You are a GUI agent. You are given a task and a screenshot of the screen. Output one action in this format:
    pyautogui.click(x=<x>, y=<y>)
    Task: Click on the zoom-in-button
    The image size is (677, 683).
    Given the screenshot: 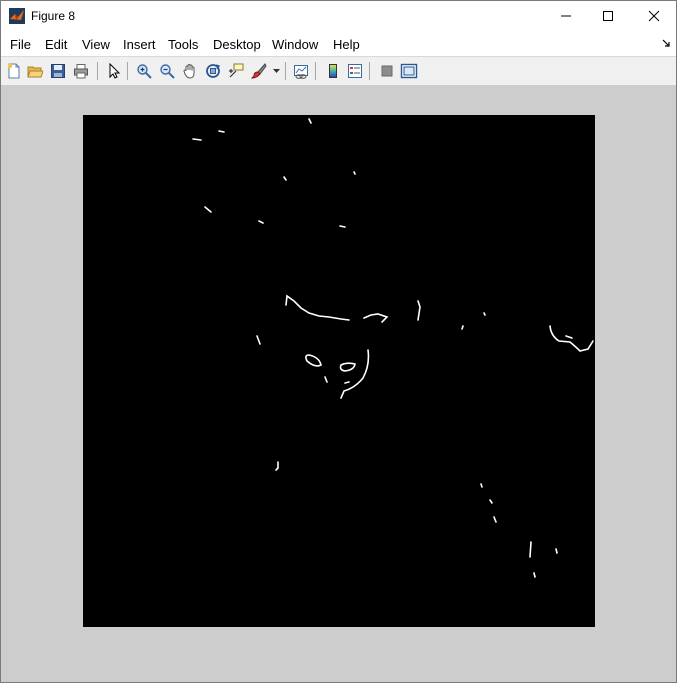 What is the action you would take?
    pyautogui.click(x=144, y=71)
    